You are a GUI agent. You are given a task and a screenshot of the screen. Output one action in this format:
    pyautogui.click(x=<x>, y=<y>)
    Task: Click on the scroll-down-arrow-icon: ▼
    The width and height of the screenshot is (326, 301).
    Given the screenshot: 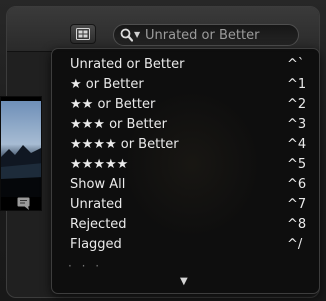 What is the action you would take?
    pyautogui.click(x=184, y=282)
    